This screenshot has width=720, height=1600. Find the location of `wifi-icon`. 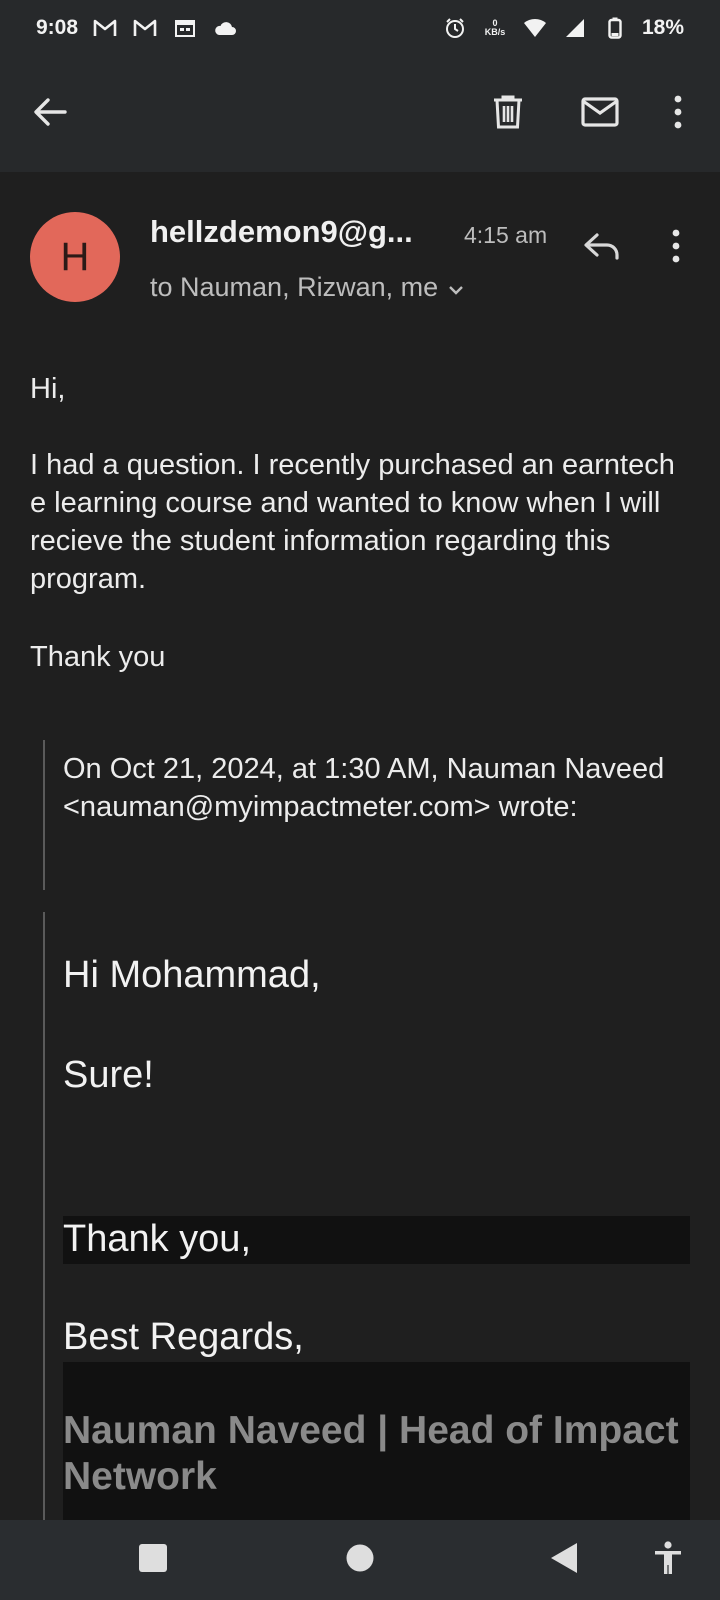

wifi-icon is located at coordinates (535, 28).